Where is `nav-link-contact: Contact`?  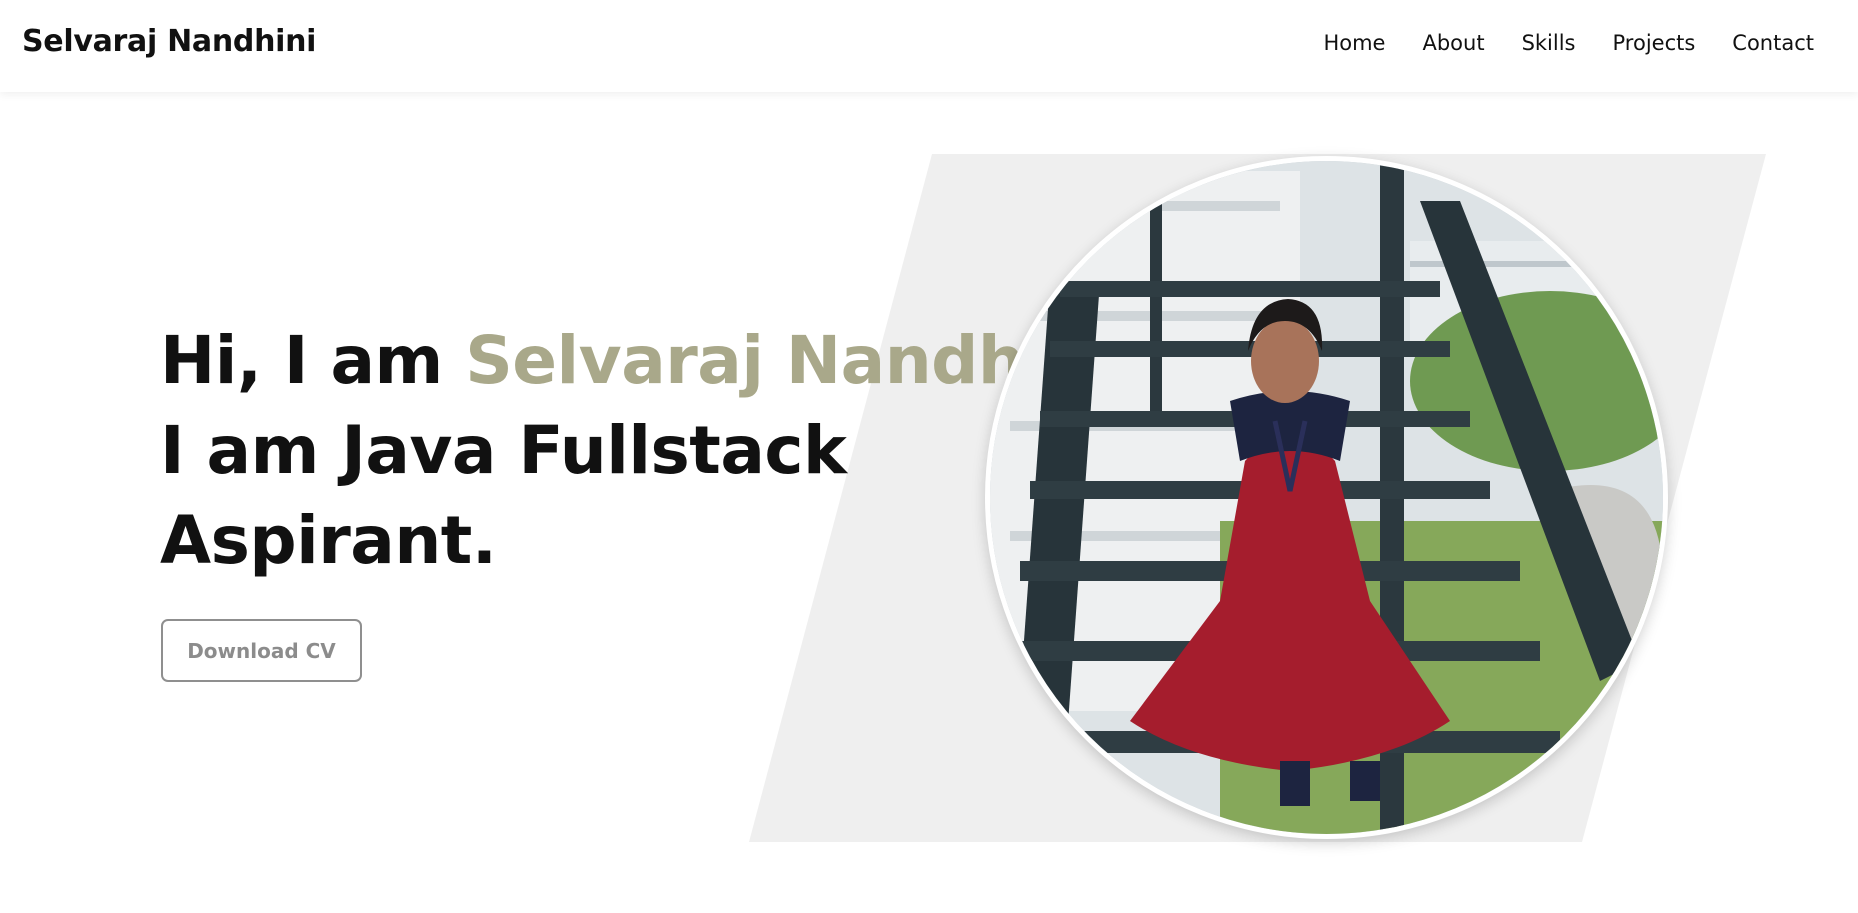 nav-link-contact: Contact is located at coordinates (1773, 43).